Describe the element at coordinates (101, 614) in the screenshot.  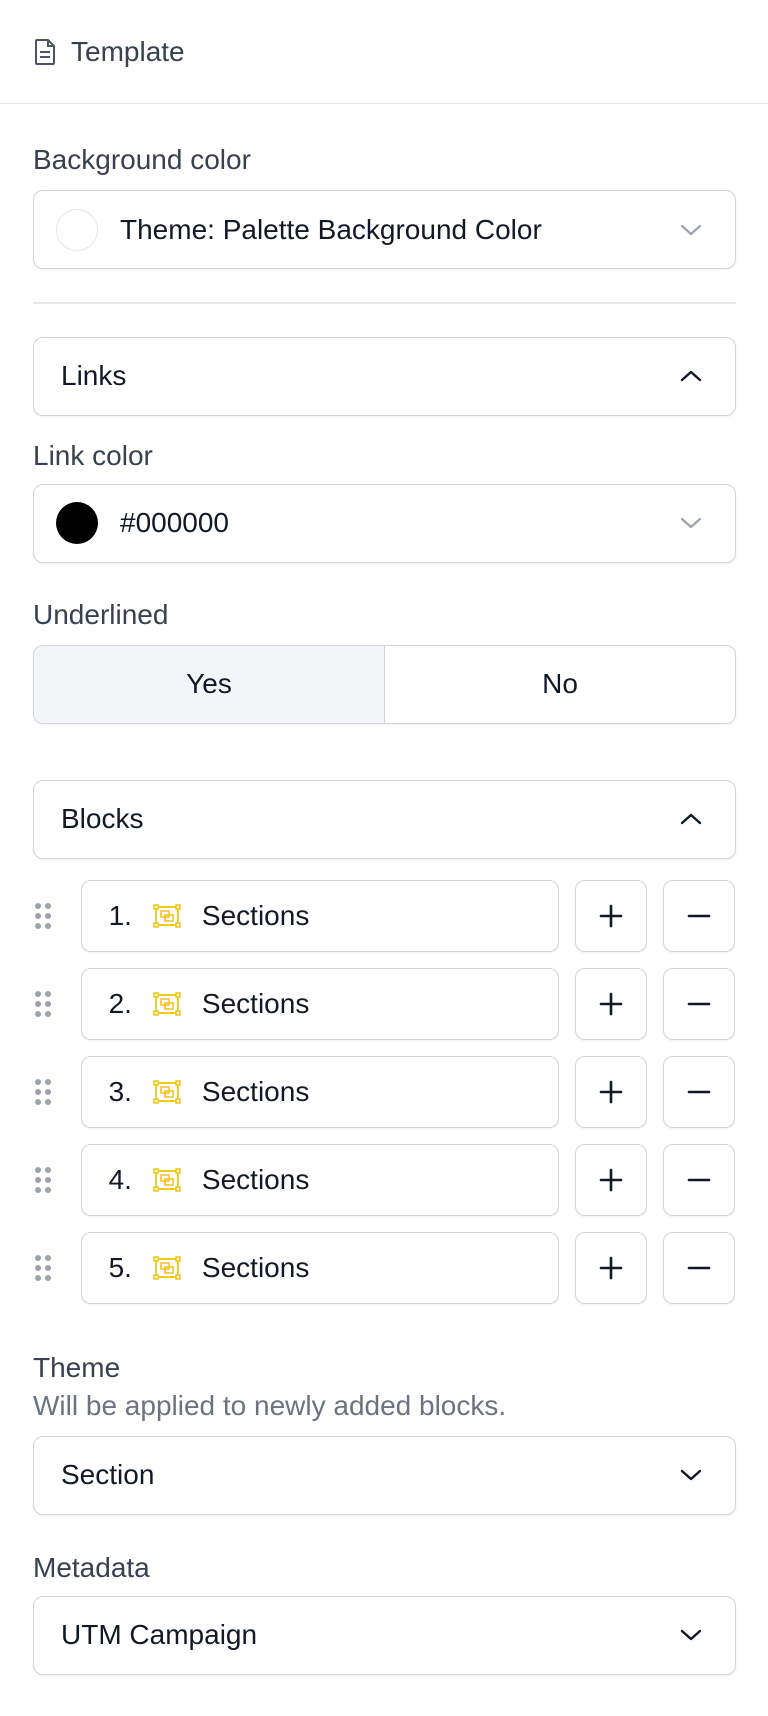
I see `underlined-label: Underlined` at that location.